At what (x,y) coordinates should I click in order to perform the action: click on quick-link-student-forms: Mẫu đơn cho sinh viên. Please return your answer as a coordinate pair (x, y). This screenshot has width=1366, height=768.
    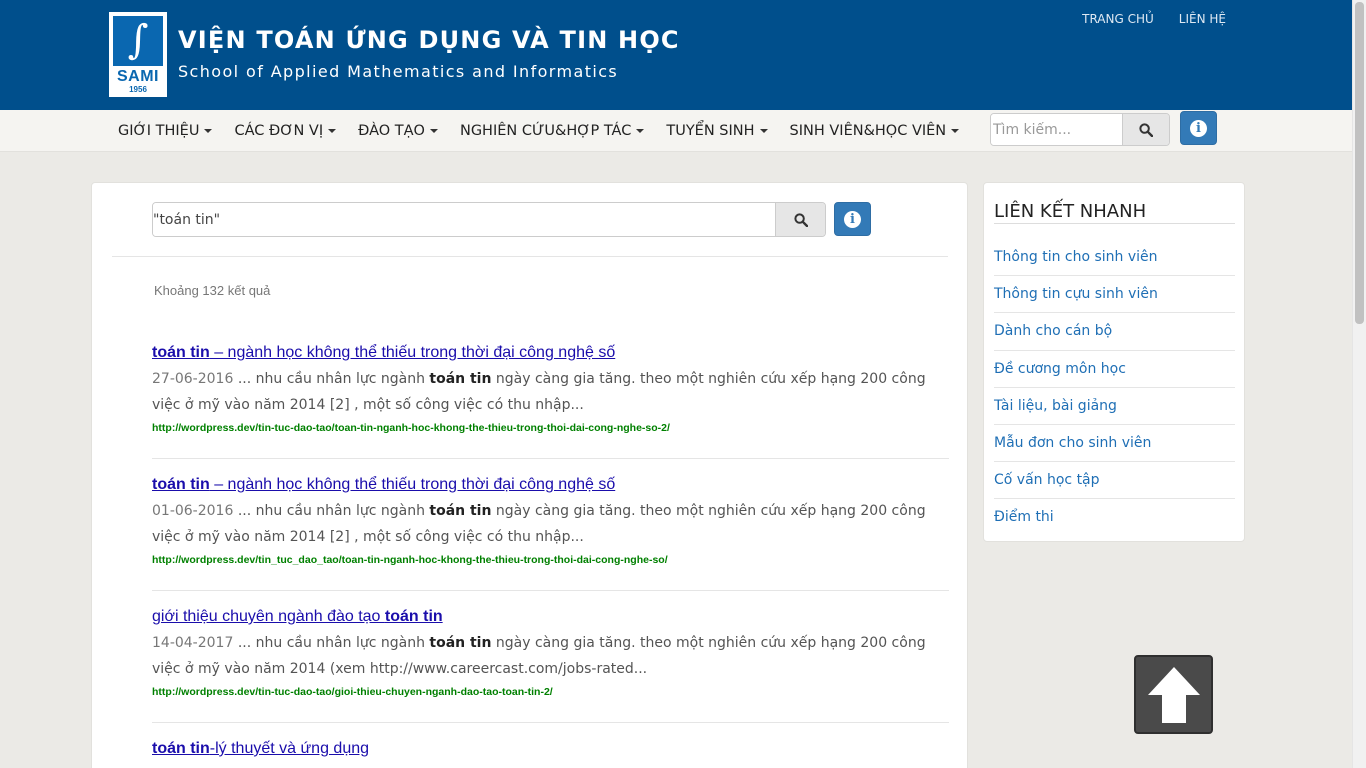
    Looking at the image, I should click on (1114, 444).